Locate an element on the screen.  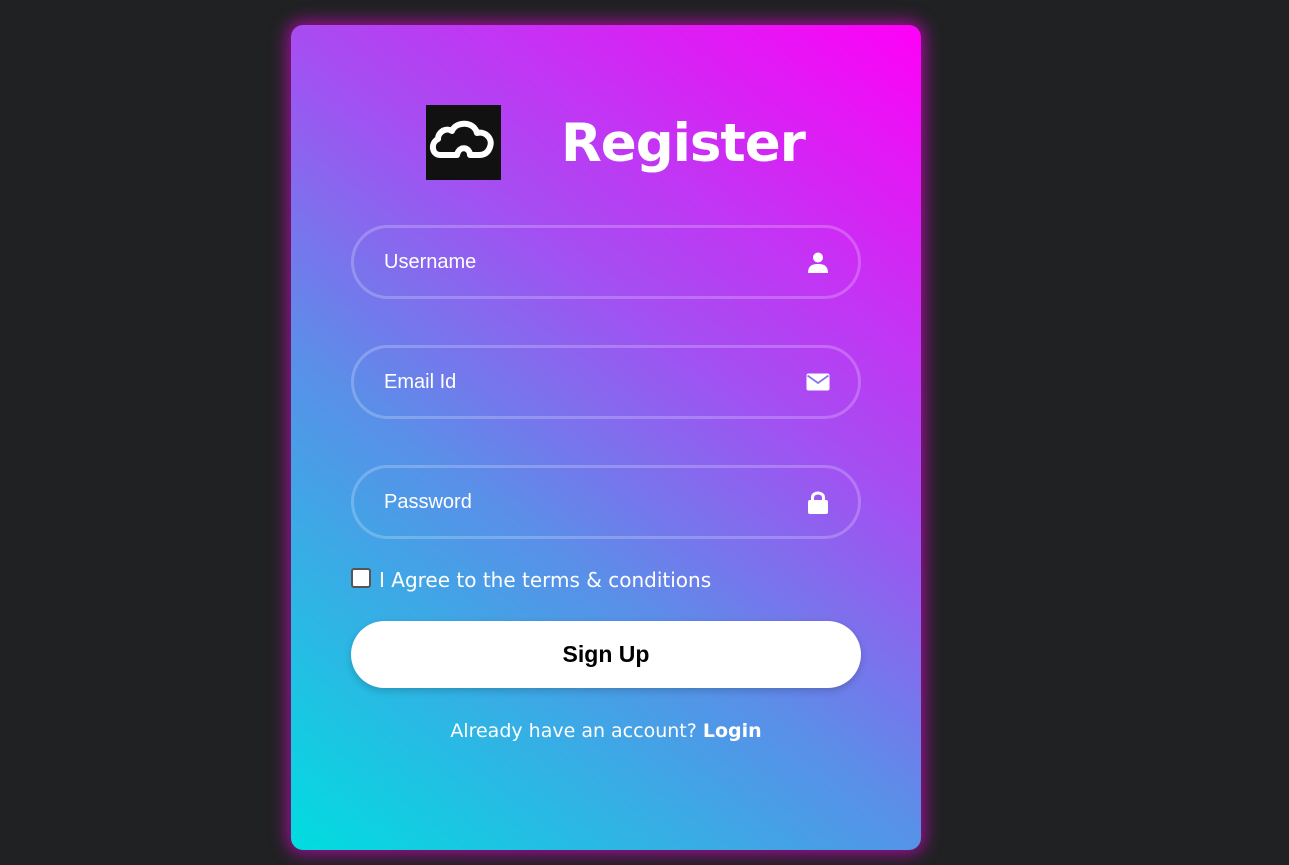
envelope-icon is located at coordinates (818, 382).